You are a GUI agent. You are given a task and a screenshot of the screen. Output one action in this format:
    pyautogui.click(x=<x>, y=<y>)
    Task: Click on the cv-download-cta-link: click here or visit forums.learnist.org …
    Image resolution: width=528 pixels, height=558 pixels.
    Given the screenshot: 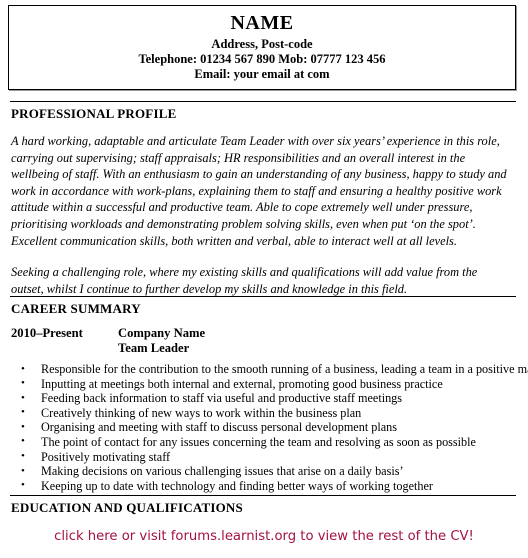 What is the action you would take?
    pyautogui.click(x=264, y=536)
    